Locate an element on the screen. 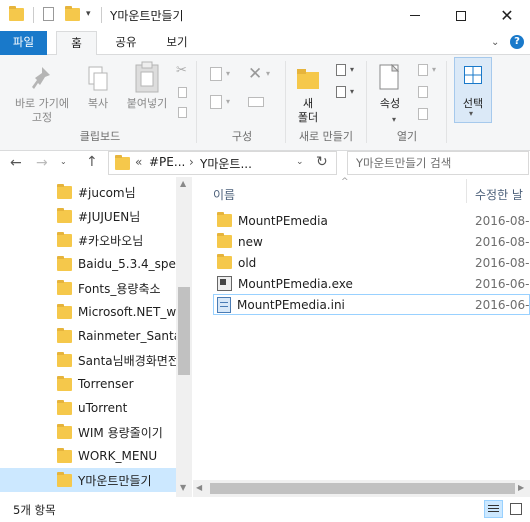 This screenshot has width=530, height=522. nav-item: Santa님배경화면전 is located at coordinates (88, 360).